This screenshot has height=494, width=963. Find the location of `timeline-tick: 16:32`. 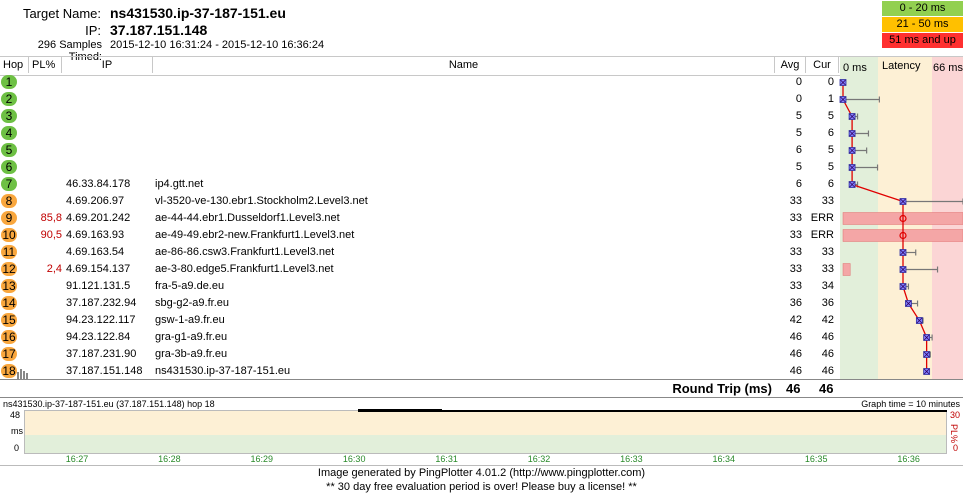

timeline-tick: 16:32 is located at coordinates (539, 459).